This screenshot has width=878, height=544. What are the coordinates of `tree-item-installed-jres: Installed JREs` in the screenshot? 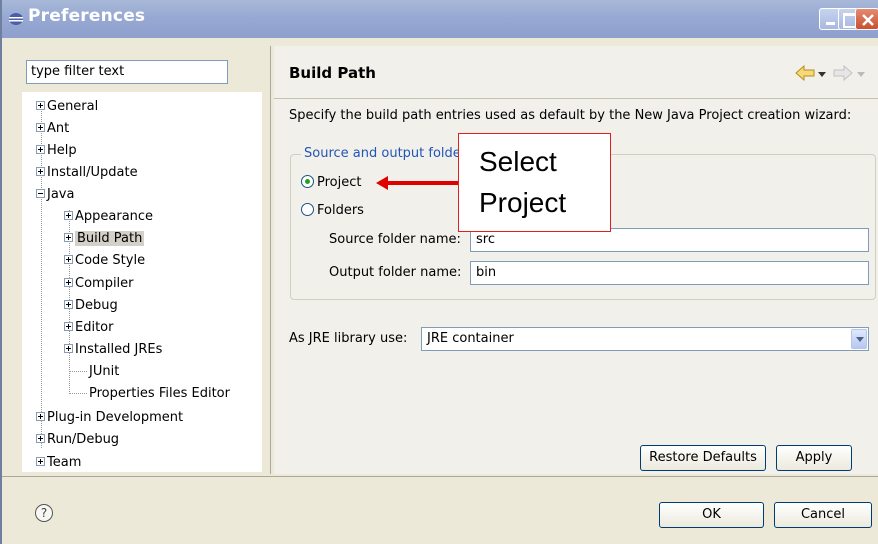 It's located at (113, 350).